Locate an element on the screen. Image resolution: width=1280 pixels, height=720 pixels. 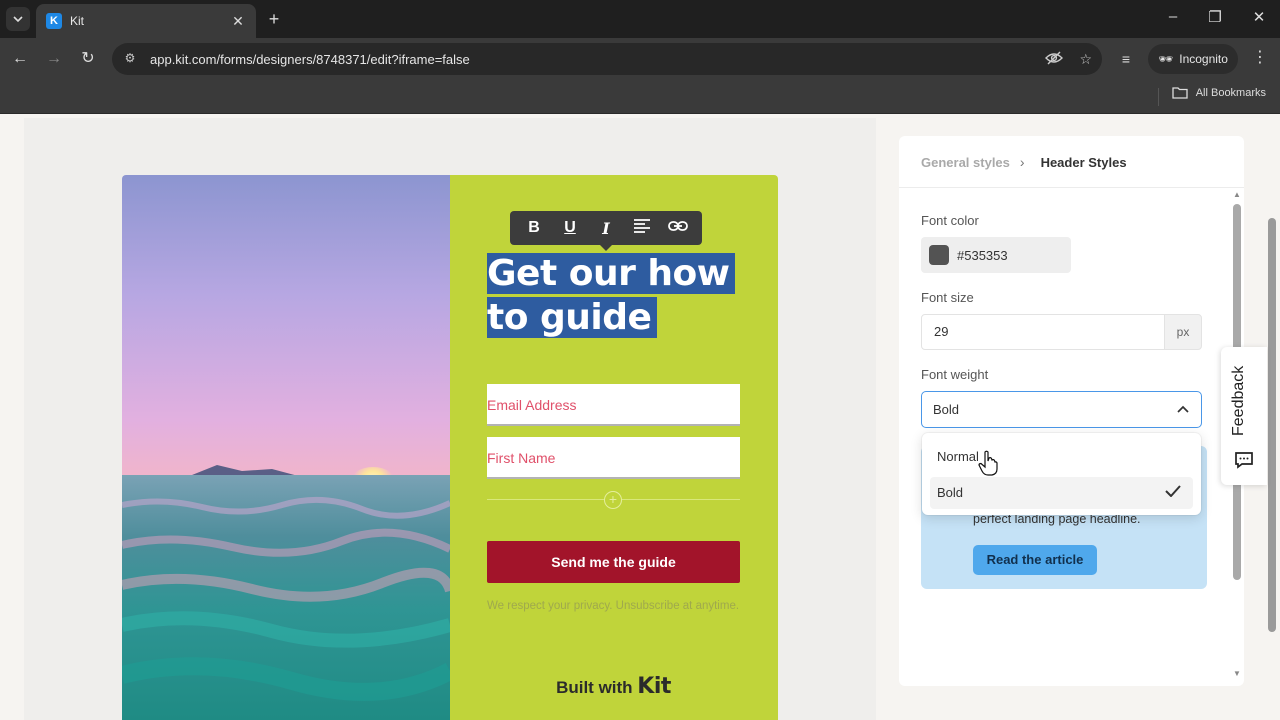
scroll-up-icon: ▲ is located at coordinates (1237, 194).